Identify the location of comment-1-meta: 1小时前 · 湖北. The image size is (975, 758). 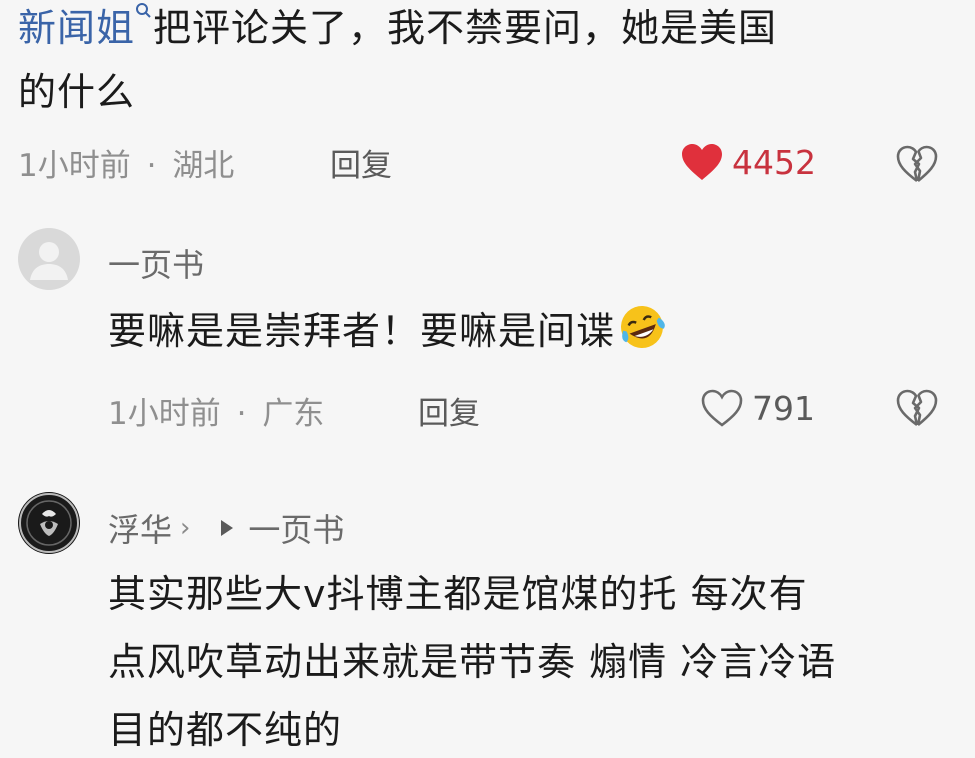
(126, 162).